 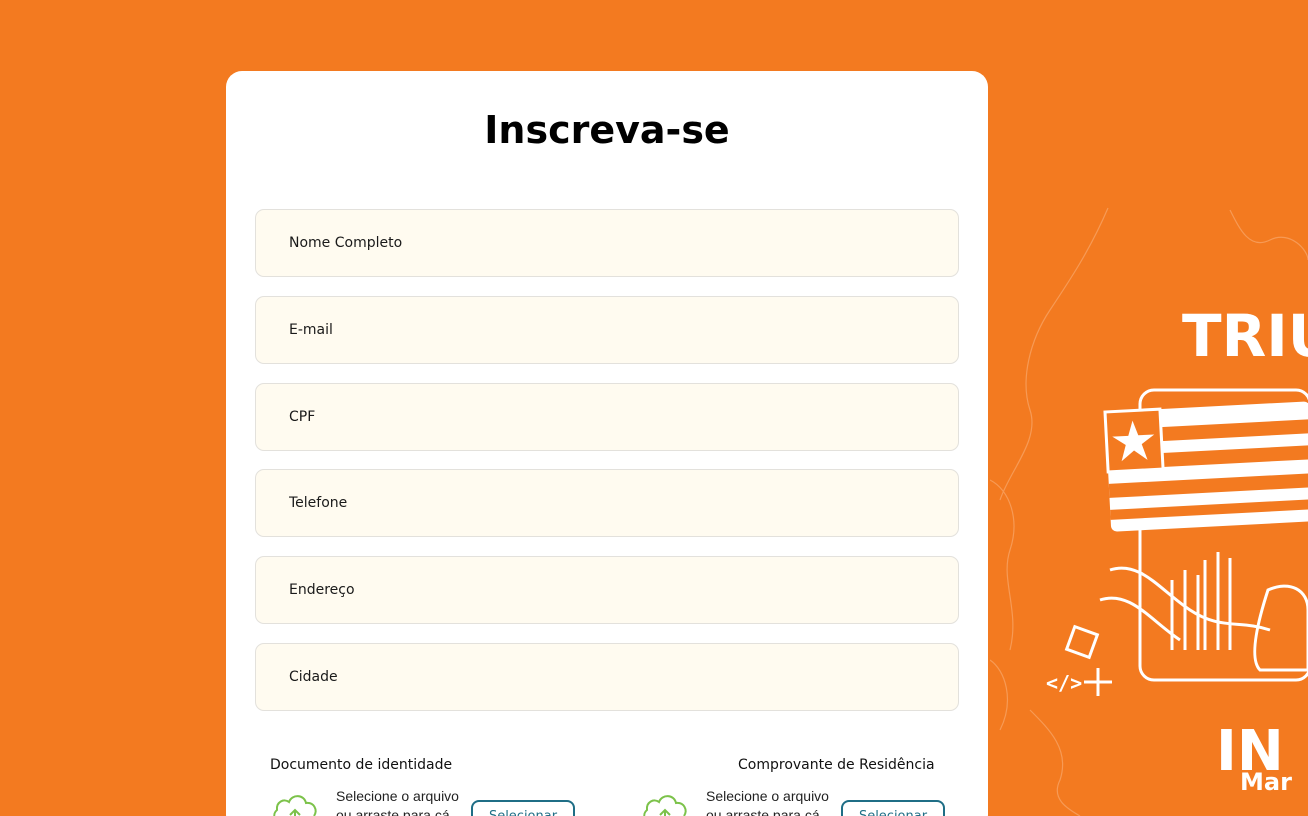 I want to click on name-input, so click(x=623, y=243).